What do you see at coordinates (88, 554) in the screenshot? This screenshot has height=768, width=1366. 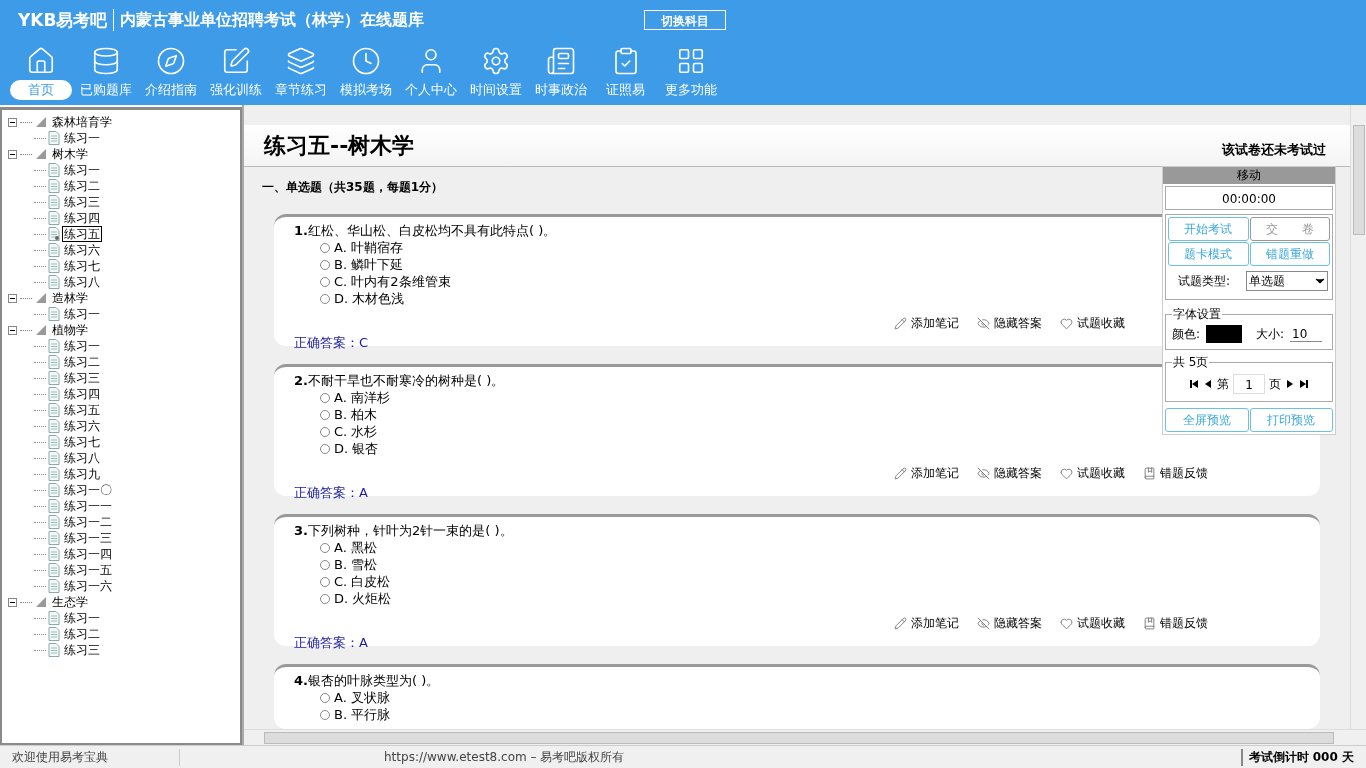 I see `tree-item: 练习一四` at bounding box center [88, 554].